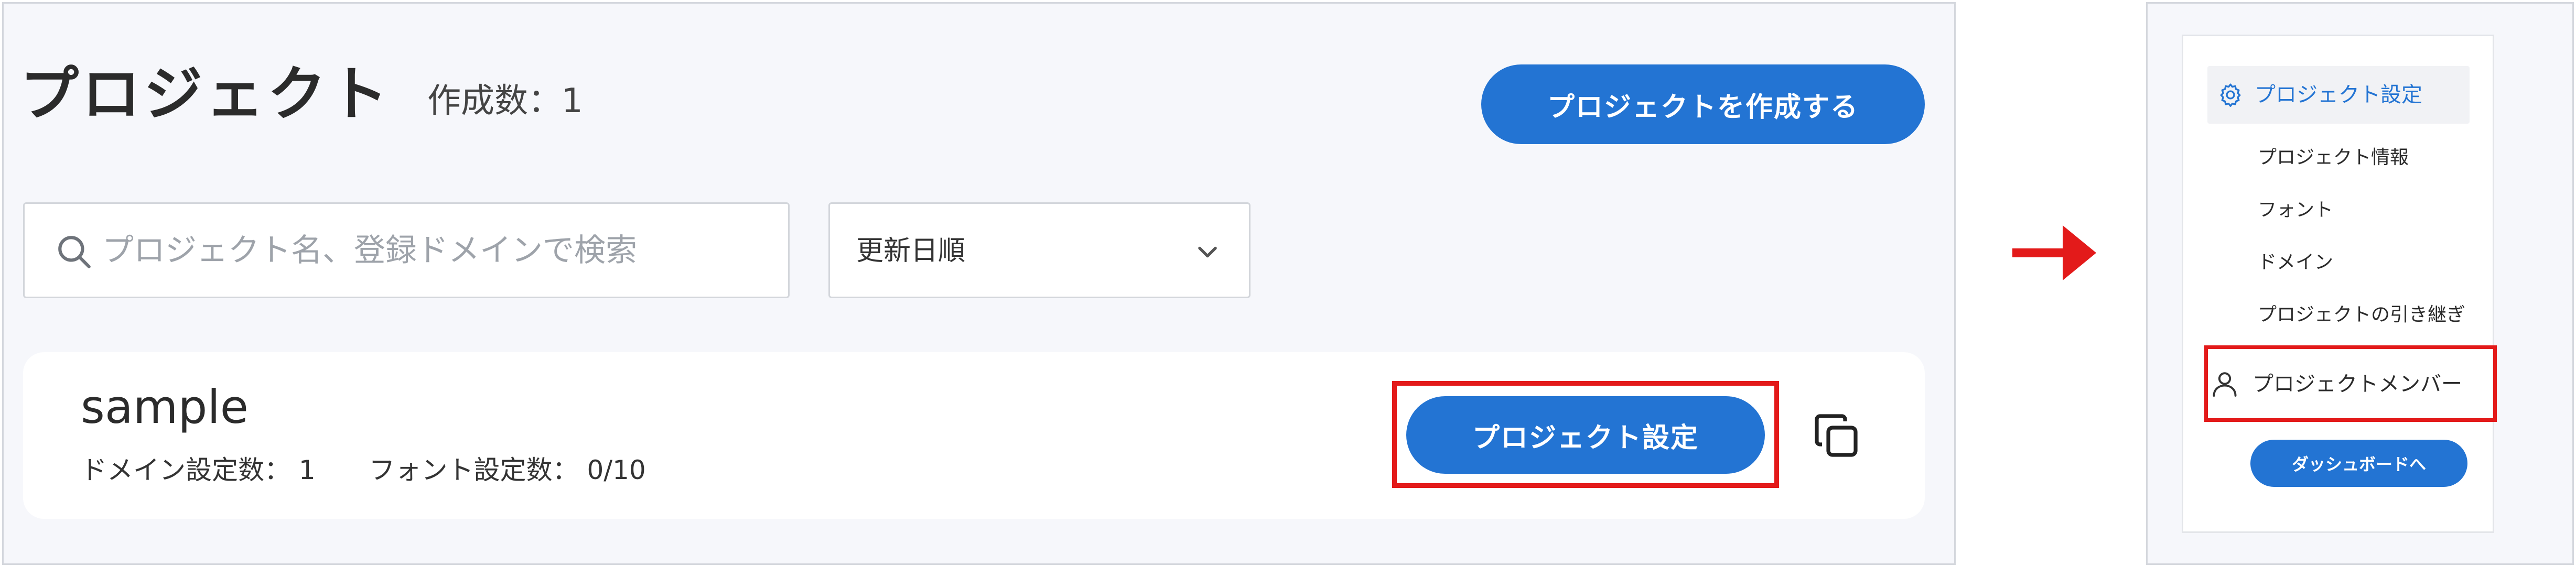 Image resolution: width=2576 pixels, height=566 pixels. I want to click on sidebar-header-label: プロジェクト設定, so click(2338, 95).